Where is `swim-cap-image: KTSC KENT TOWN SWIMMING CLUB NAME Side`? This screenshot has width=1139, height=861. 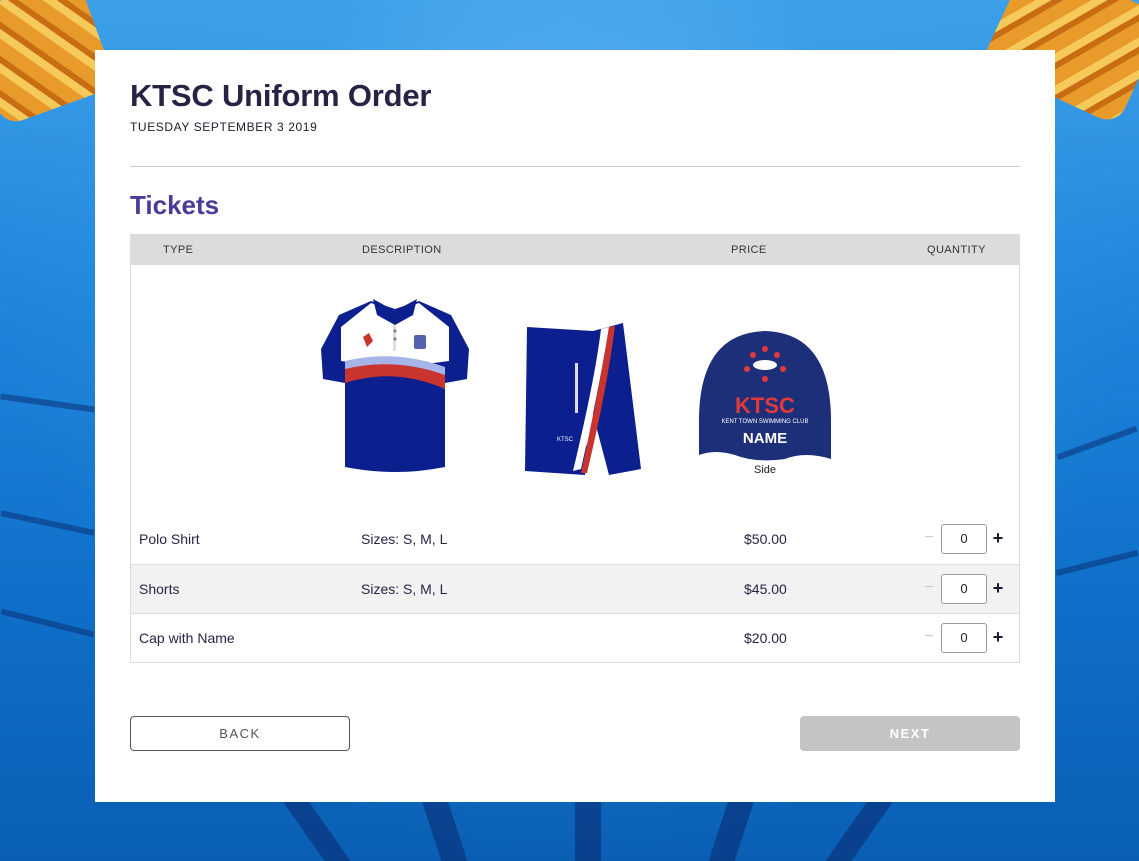
swim-cap-image: KTSC KENT TOWN SWIMMING CLUB NAME Side is located at coordinates (765, 403).